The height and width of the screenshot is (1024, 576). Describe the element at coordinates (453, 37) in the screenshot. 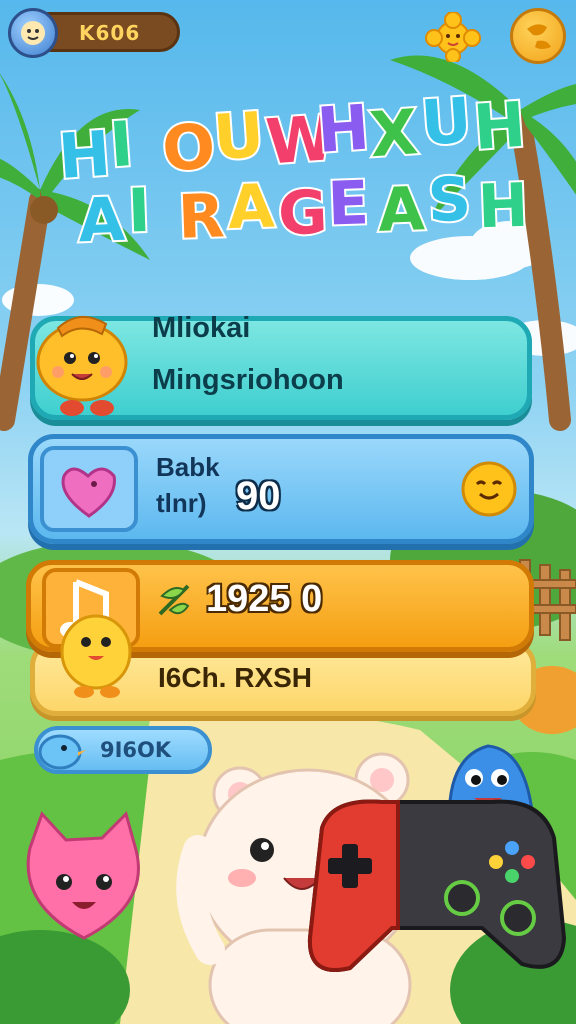

I see `sun-icon` at that location.